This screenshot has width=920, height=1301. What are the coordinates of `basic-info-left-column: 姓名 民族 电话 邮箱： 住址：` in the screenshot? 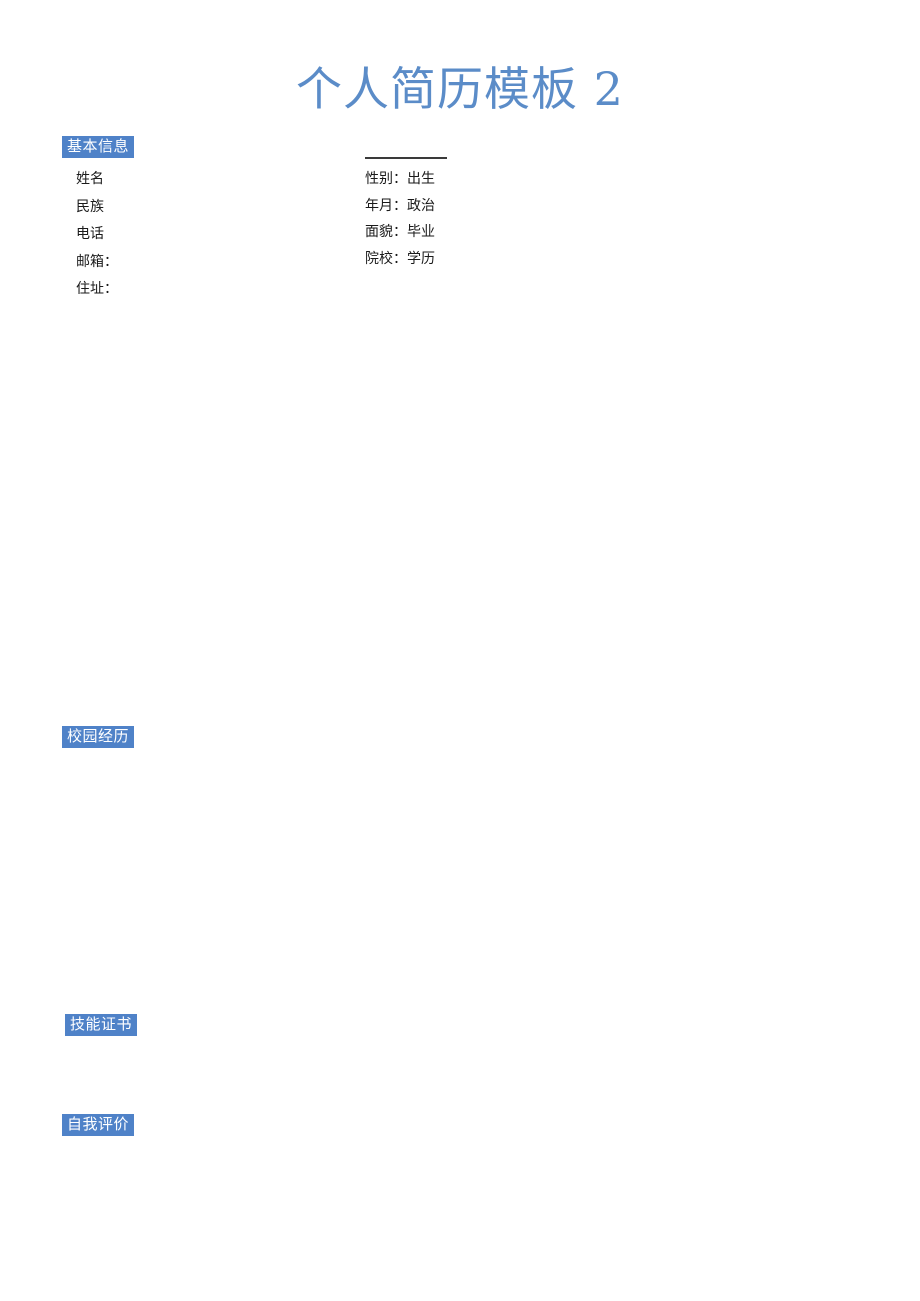 It's located at (186, 235).